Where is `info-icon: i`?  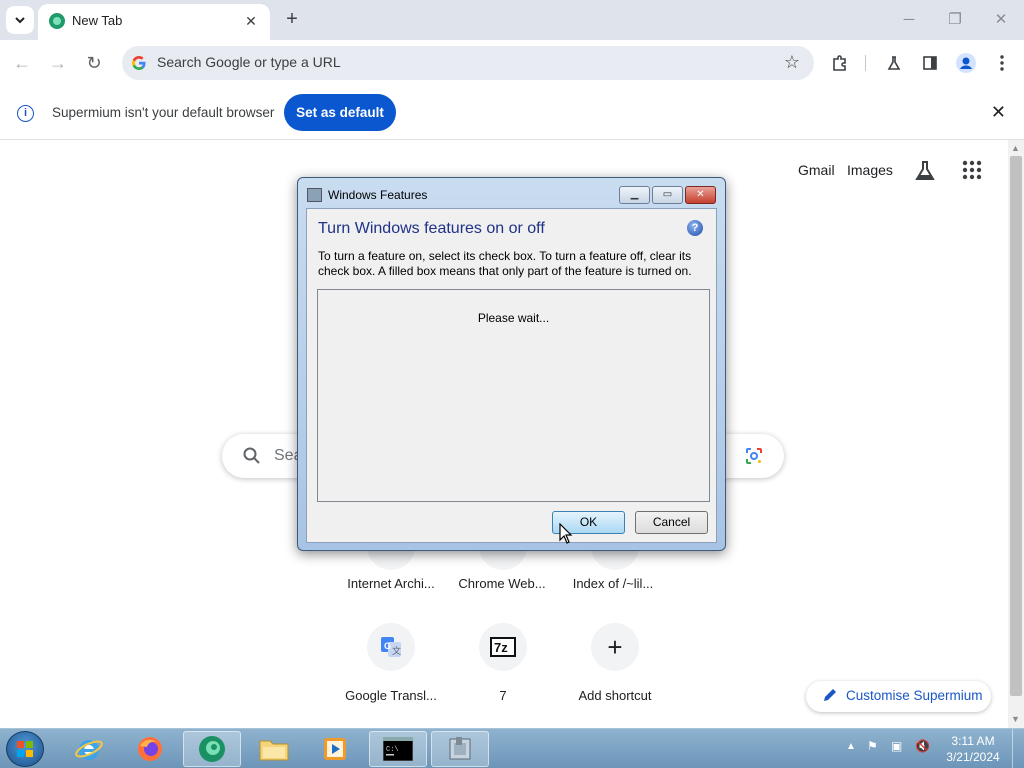
info-icon: i is located at coordinates (25, 113).